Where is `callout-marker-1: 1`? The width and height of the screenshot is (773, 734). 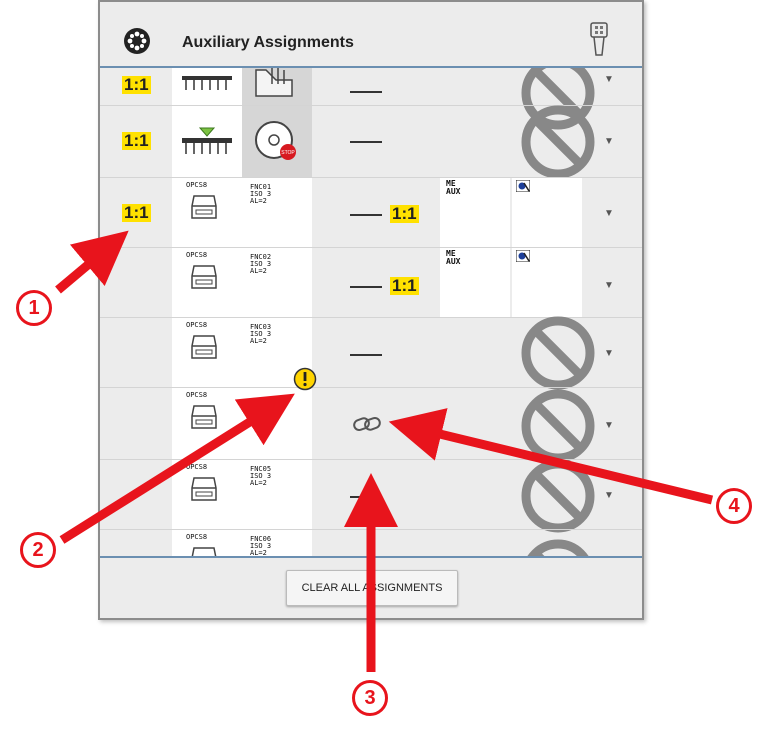
callout-marker-1: 1 is located at coordinates (34, 308).